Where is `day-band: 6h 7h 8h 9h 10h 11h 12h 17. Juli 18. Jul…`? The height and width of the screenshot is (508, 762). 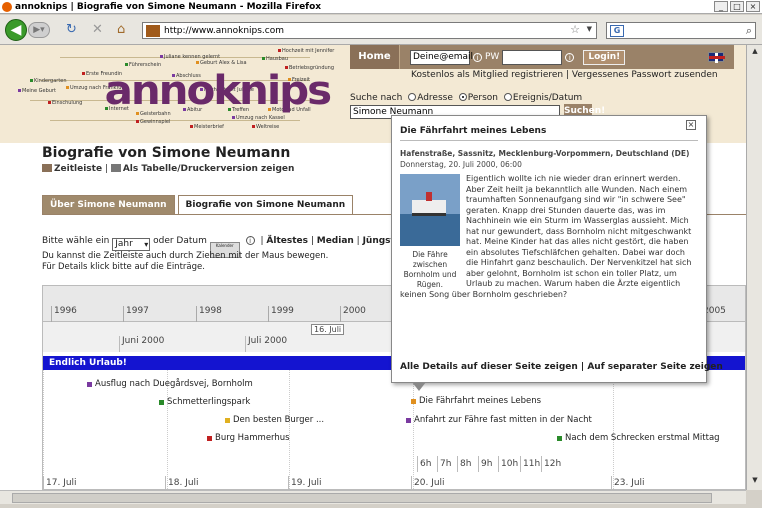
day-band: 6h 7h 8h 9h 10h 11h 12h 17. Juli 18. Jul… is located at coordinates (394, 472).